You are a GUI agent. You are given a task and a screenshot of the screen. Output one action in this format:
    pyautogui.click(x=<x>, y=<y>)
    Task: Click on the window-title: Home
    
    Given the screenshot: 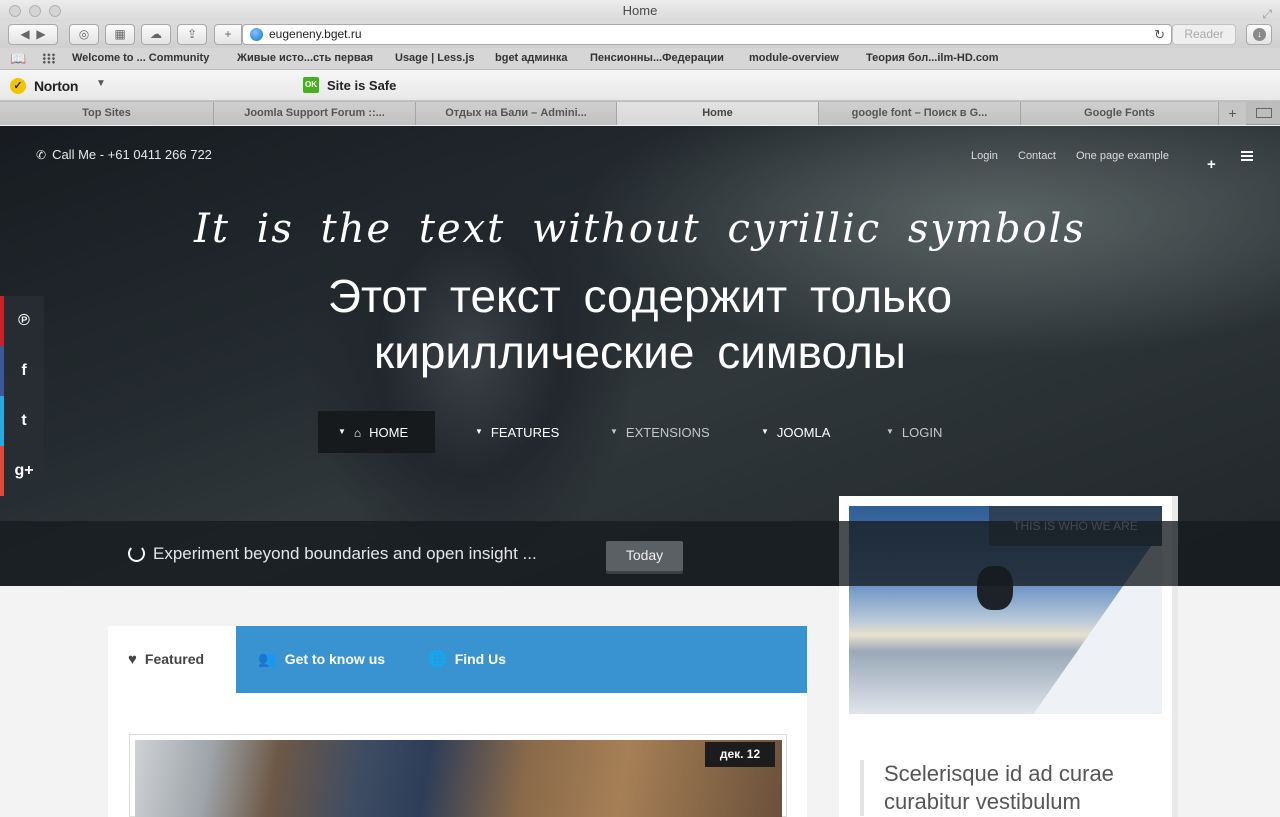 What is the action you would take?
    pyautogui.click(x=640, y=10)
    